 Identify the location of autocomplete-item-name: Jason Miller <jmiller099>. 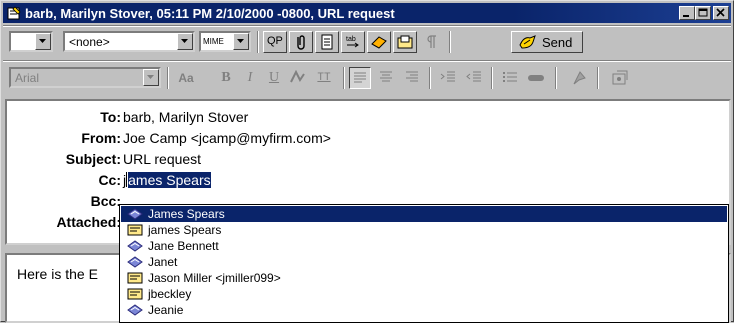
(214, 278).